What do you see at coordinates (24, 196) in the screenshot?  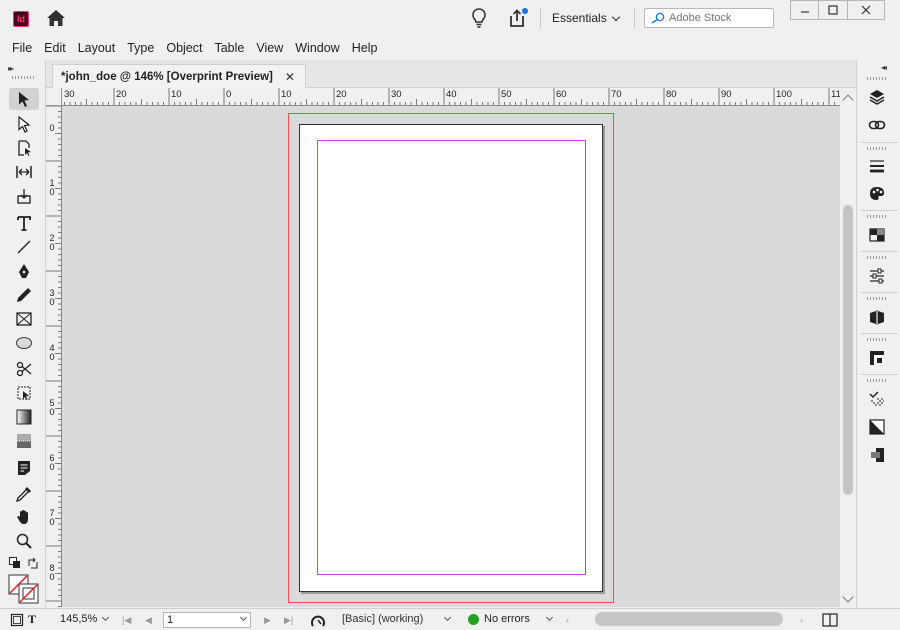 I see `content-collector-tool` at bounding box center [24, 196].